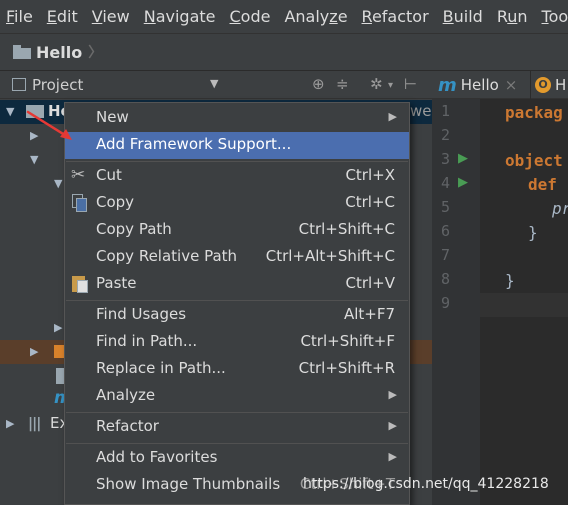  Describe the element at coordinates (534, 112) in the screenshot. I see `code-line-1: packag` at that location.